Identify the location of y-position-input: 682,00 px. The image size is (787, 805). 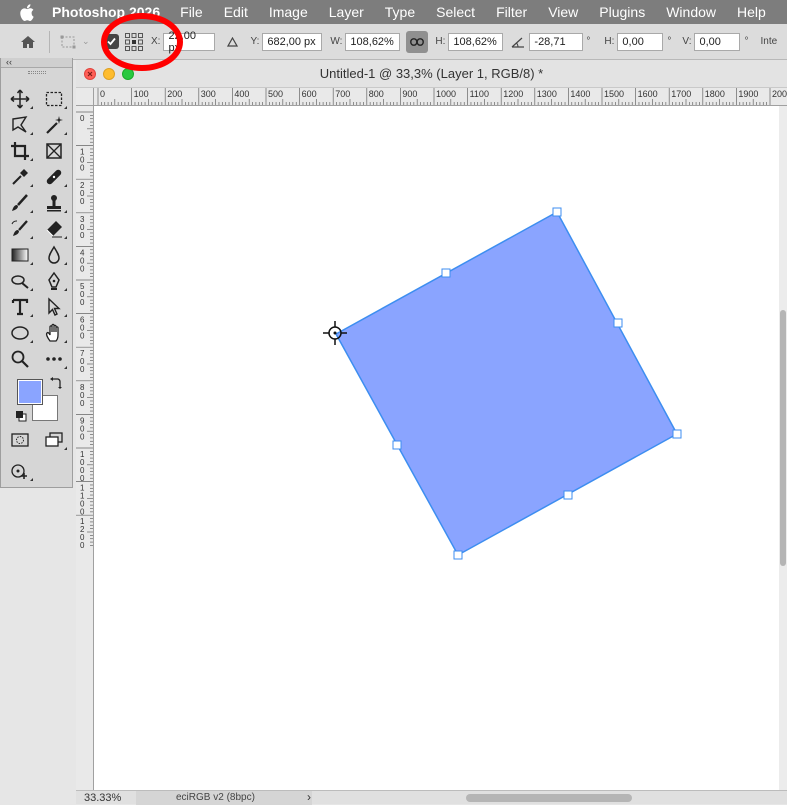
(292, 41).